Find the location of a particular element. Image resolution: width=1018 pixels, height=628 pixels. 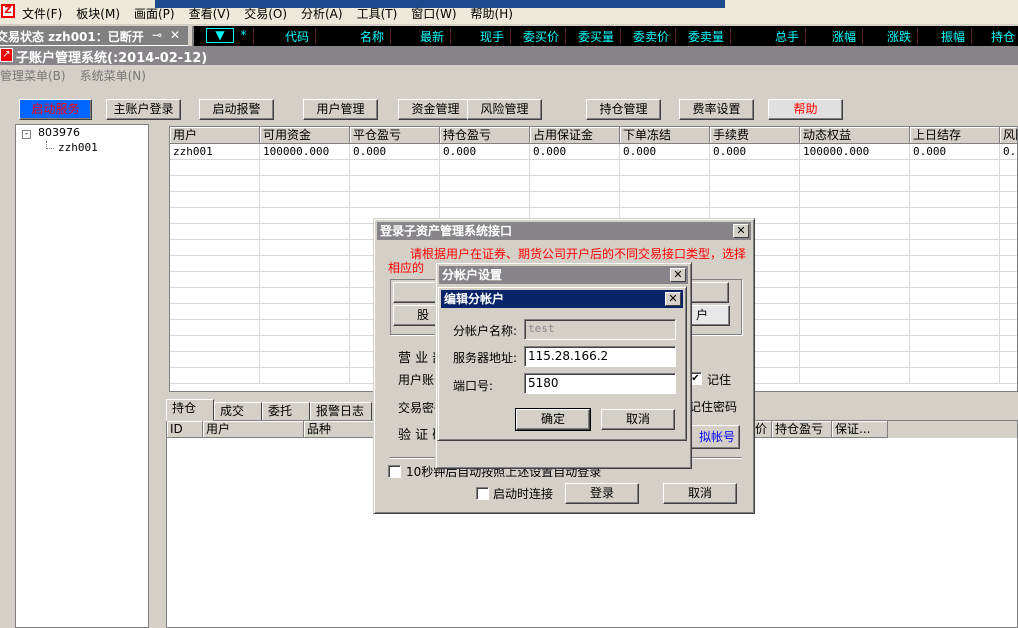

ok-button: 确定 is located at coordinates (553, 419).